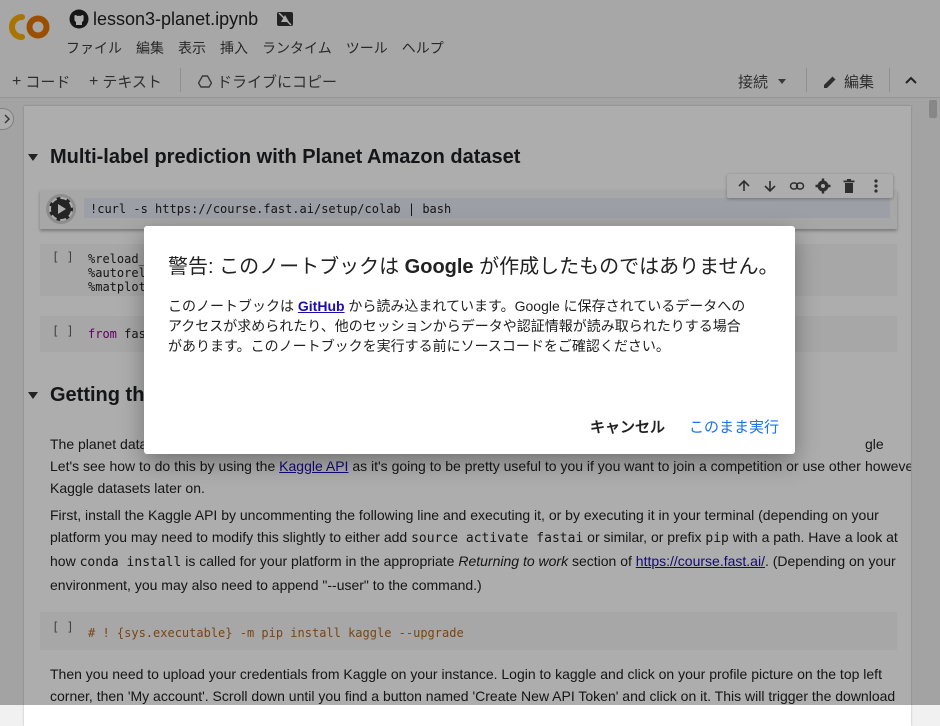  I want to click on dialog-title-text: 警告: このノートブックは, so click(286, 267).